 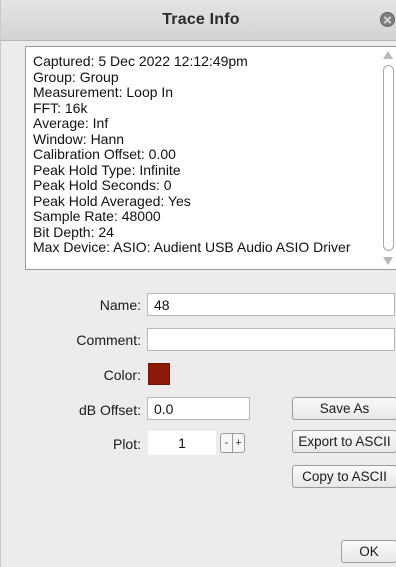 What do you see at coordinates (344, 408) in the screenshot?
I see `save-as-button: Save As` at bounding box center [344, 408].